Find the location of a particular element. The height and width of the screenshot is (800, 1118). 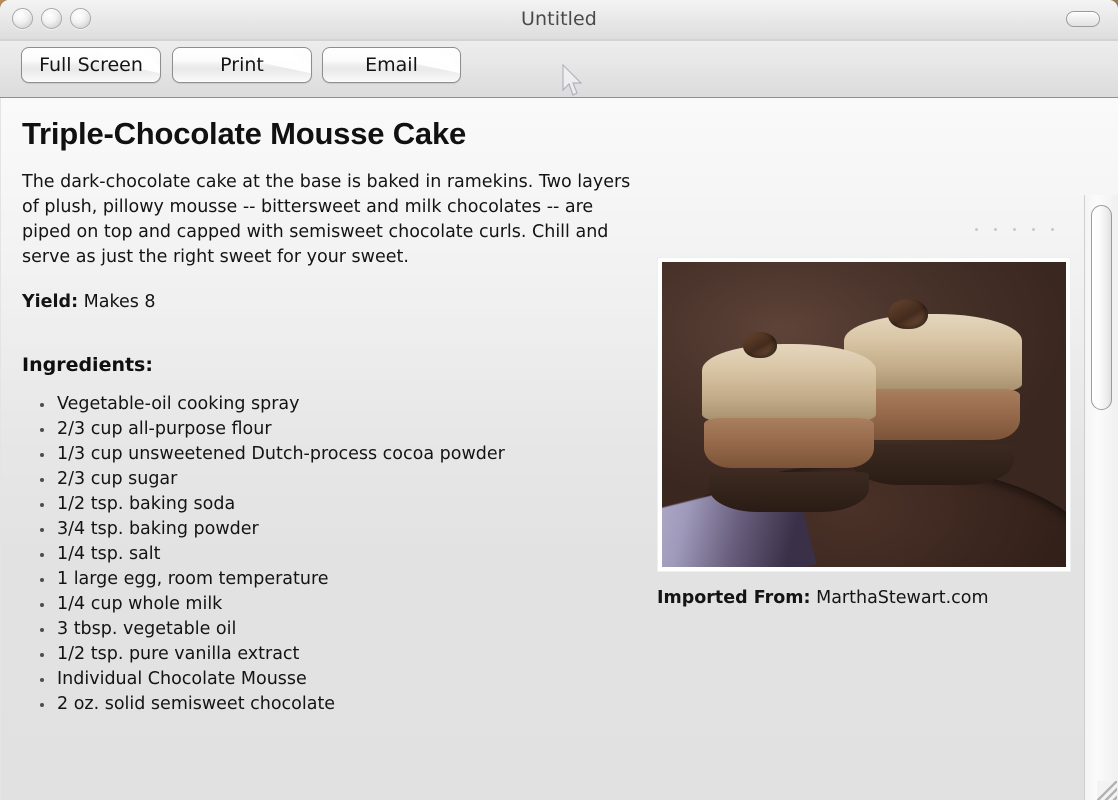

recipe-photo-frame is located at coordinates (864, 414).